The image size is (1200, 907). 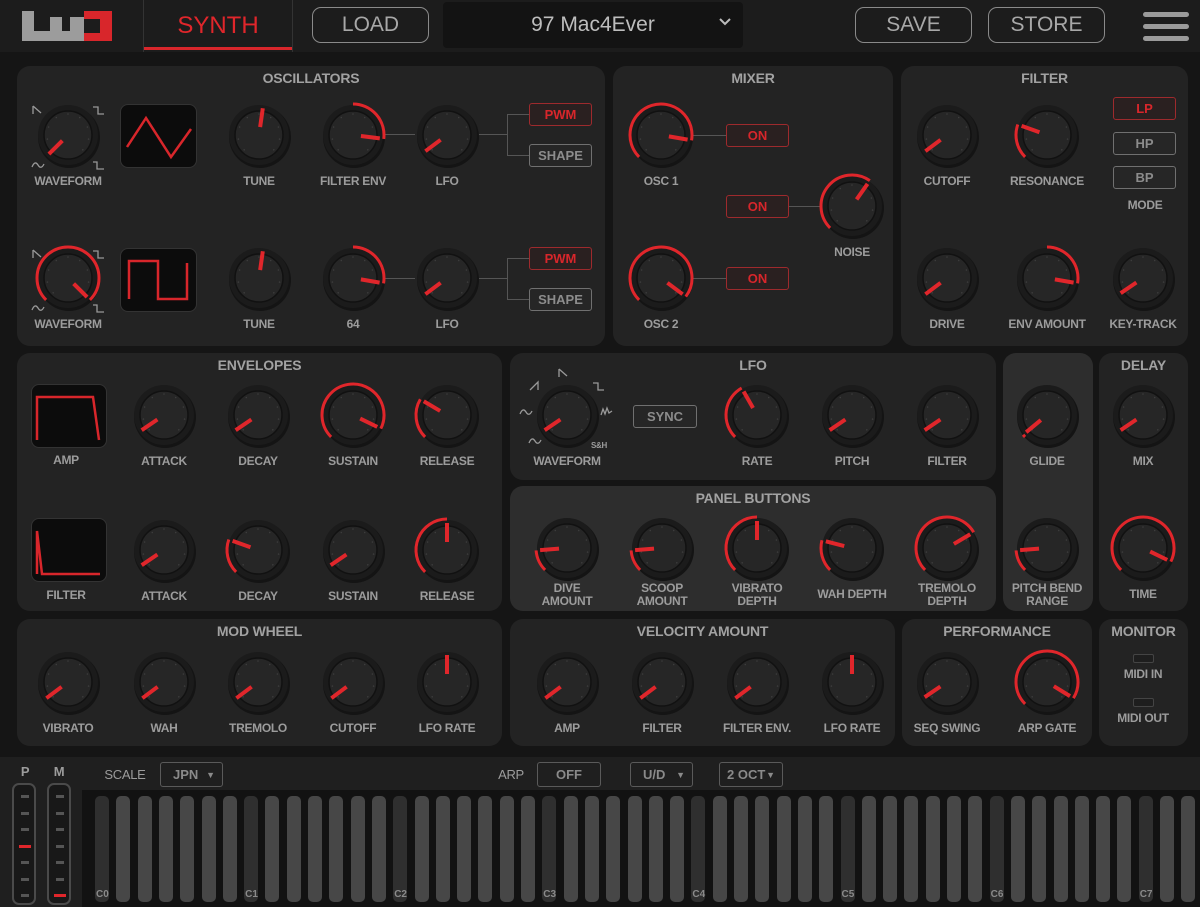 What do you see at coordinates (370, 137) in the screenshot?
I see `knob-indicator` at bounding box center [370, 137].